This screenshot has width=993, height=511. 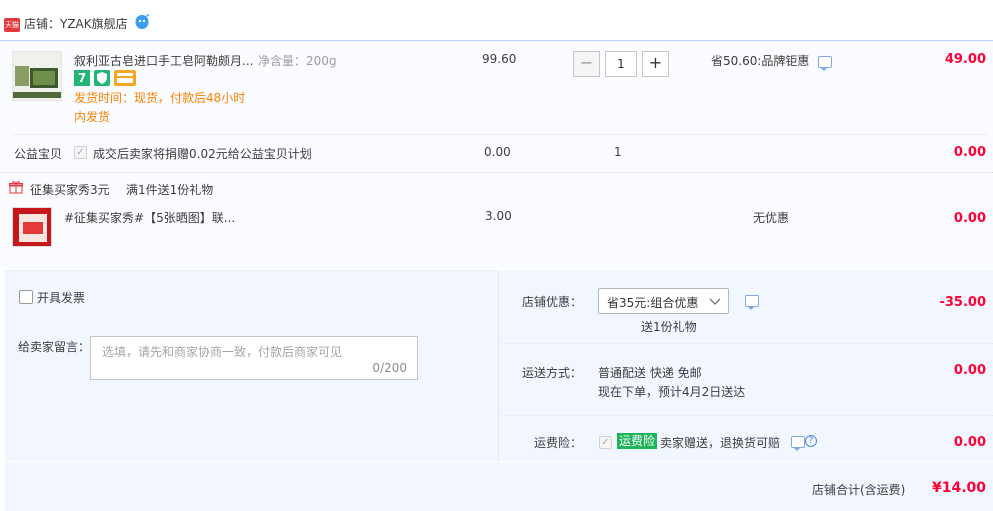 What do you see at coordinates (297, 61) in the screenshot?
I see `product-spec: 净含量：200g` at bounding box center [297, 61].